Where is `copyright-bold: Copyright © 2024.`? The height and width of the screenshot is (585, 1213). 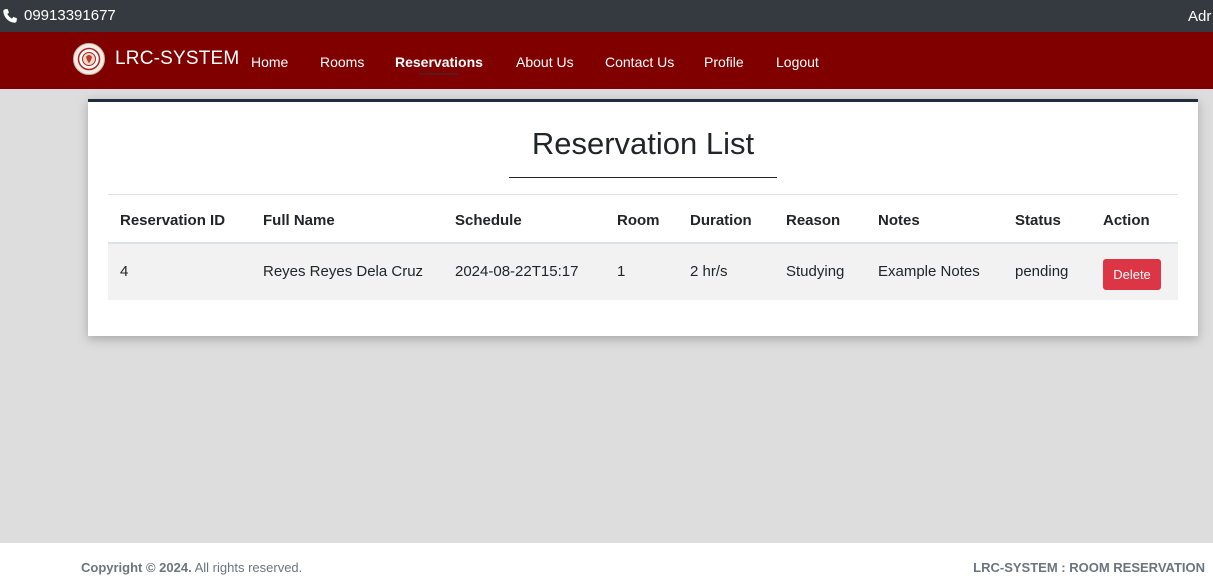 copyright-bold: Copyright © 2024. is located at coordinates (136, 567).